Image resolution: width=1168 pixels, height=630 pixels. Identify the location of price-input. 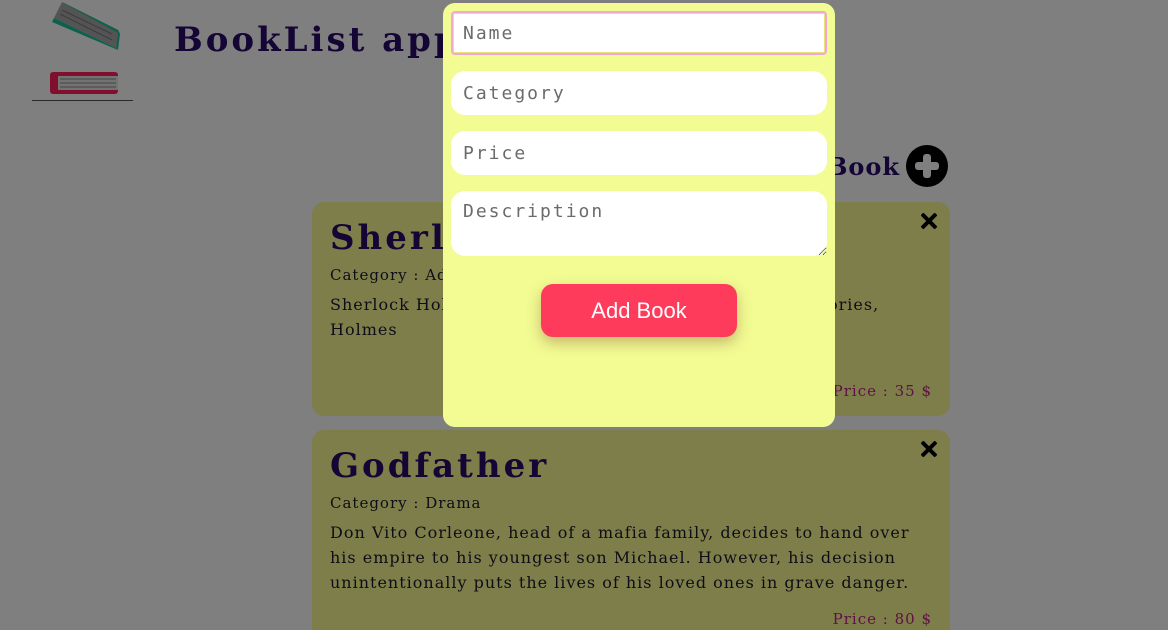
(639, 153).